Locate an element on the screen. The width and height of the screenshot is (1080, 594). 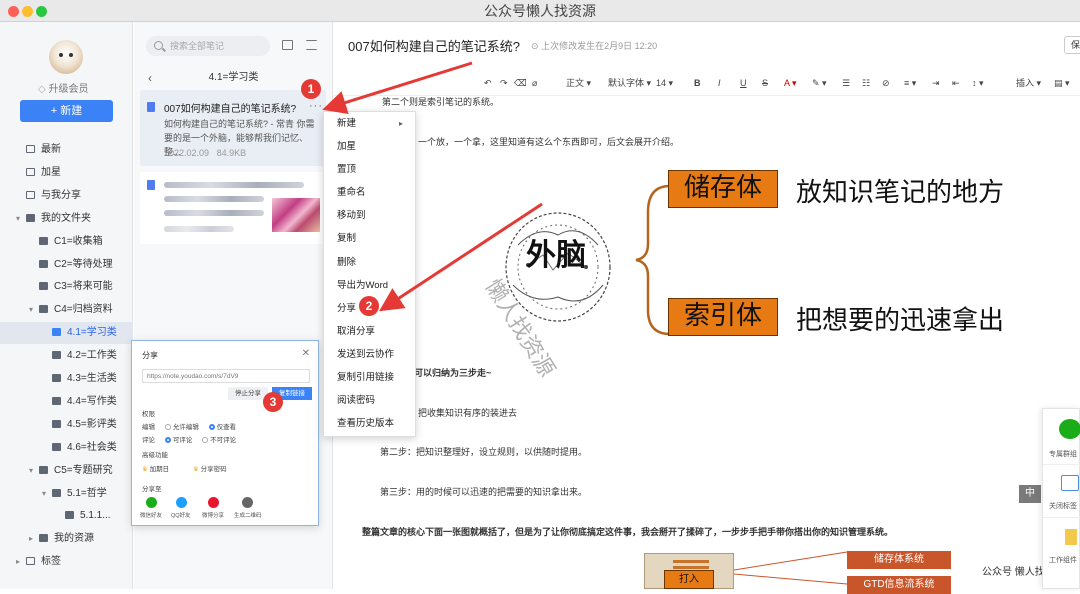
underline-icon: U is located at coordinates (743, 83).